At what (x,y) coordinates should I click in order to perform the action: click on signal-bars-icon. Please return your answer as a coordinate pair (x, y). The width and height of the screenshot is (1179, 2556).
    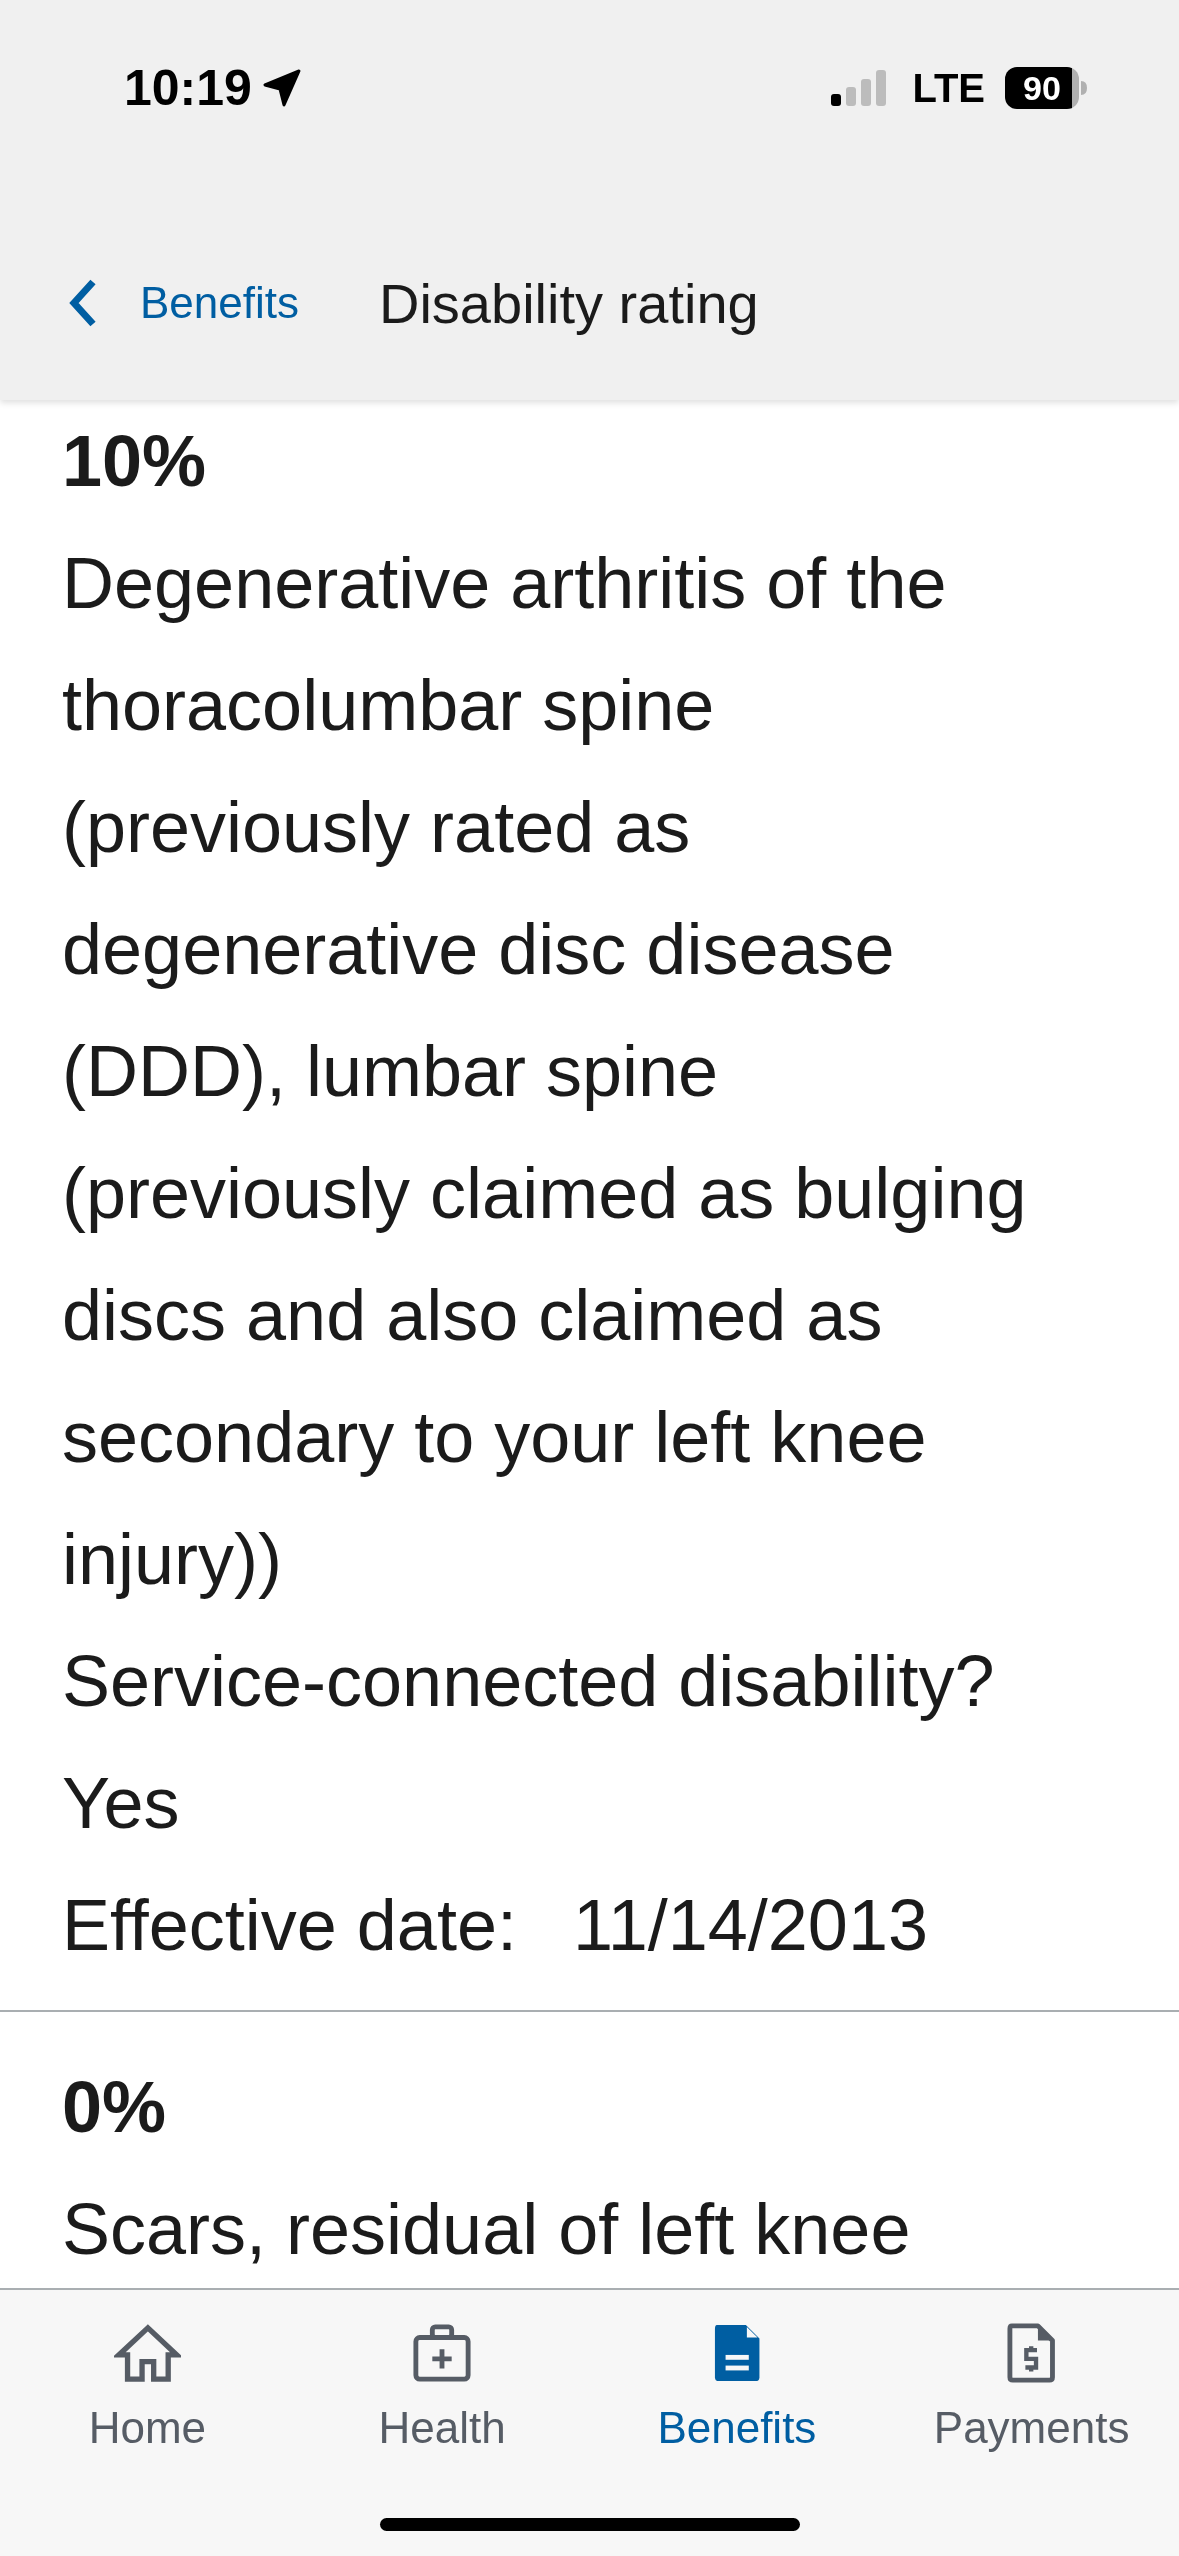
    Looking at the image, I should click on (860, 88).